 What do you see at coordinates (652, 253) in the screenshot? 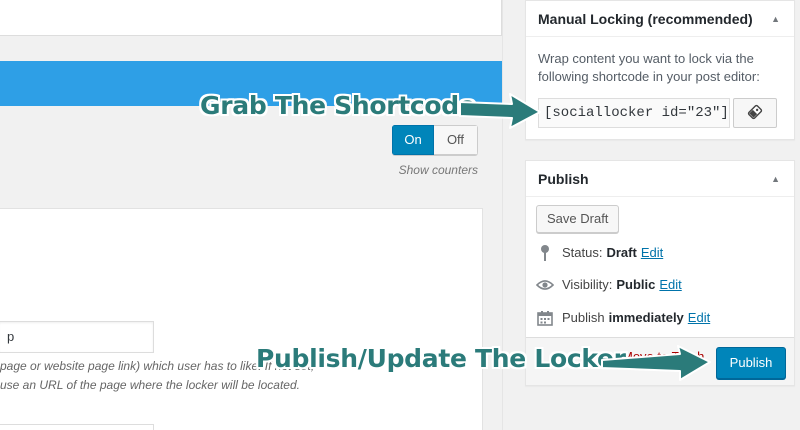
I see `edit-status-link: Edit` at bounding box center [652, 253].